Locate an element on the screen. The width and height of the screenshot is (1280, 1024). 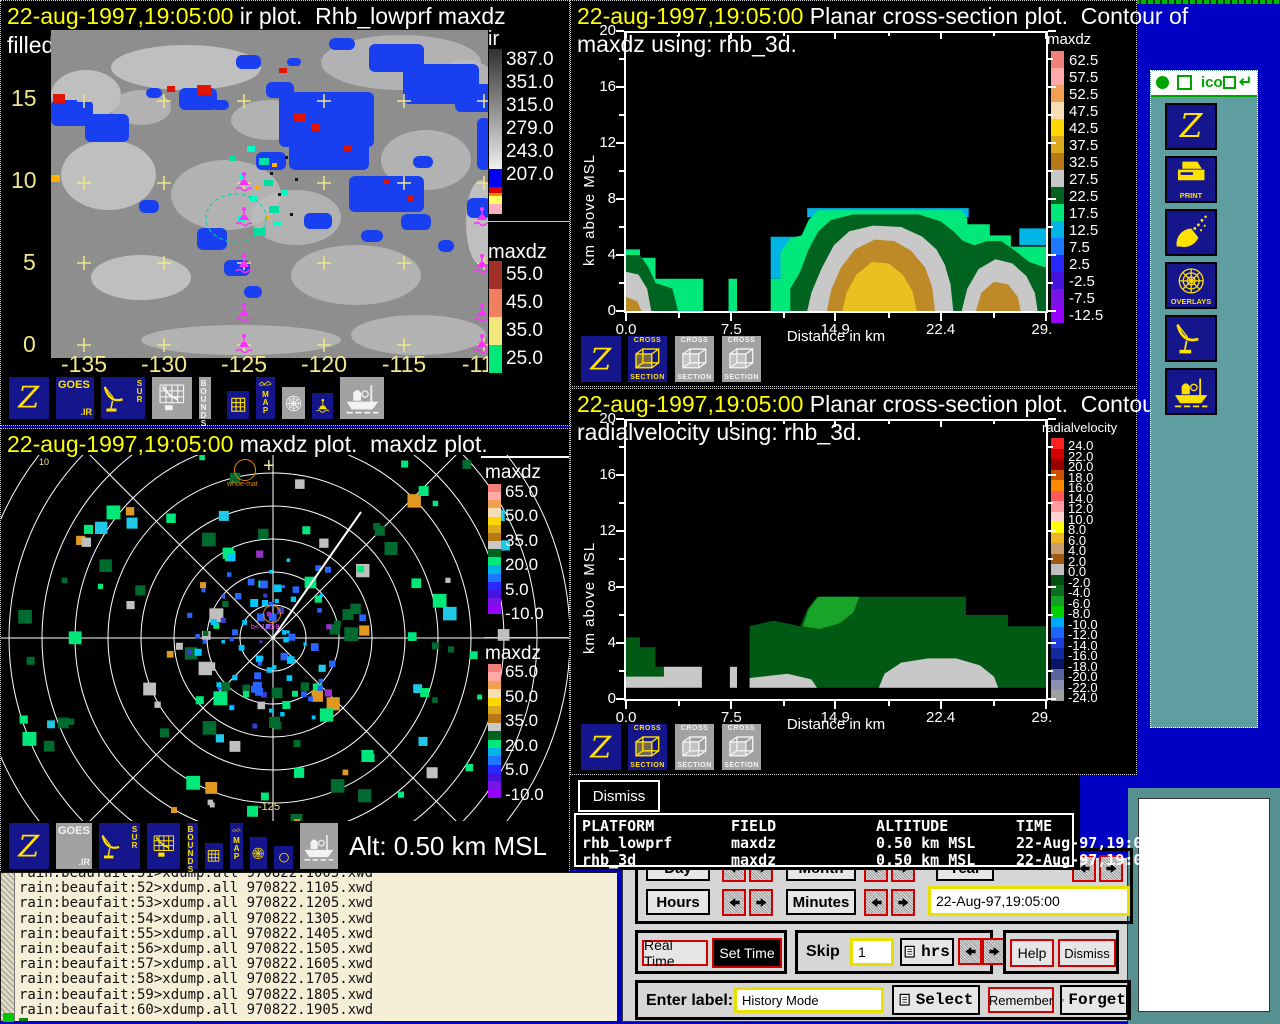
dismiss-button: Dismiss is located at coordinates (1087, 953).